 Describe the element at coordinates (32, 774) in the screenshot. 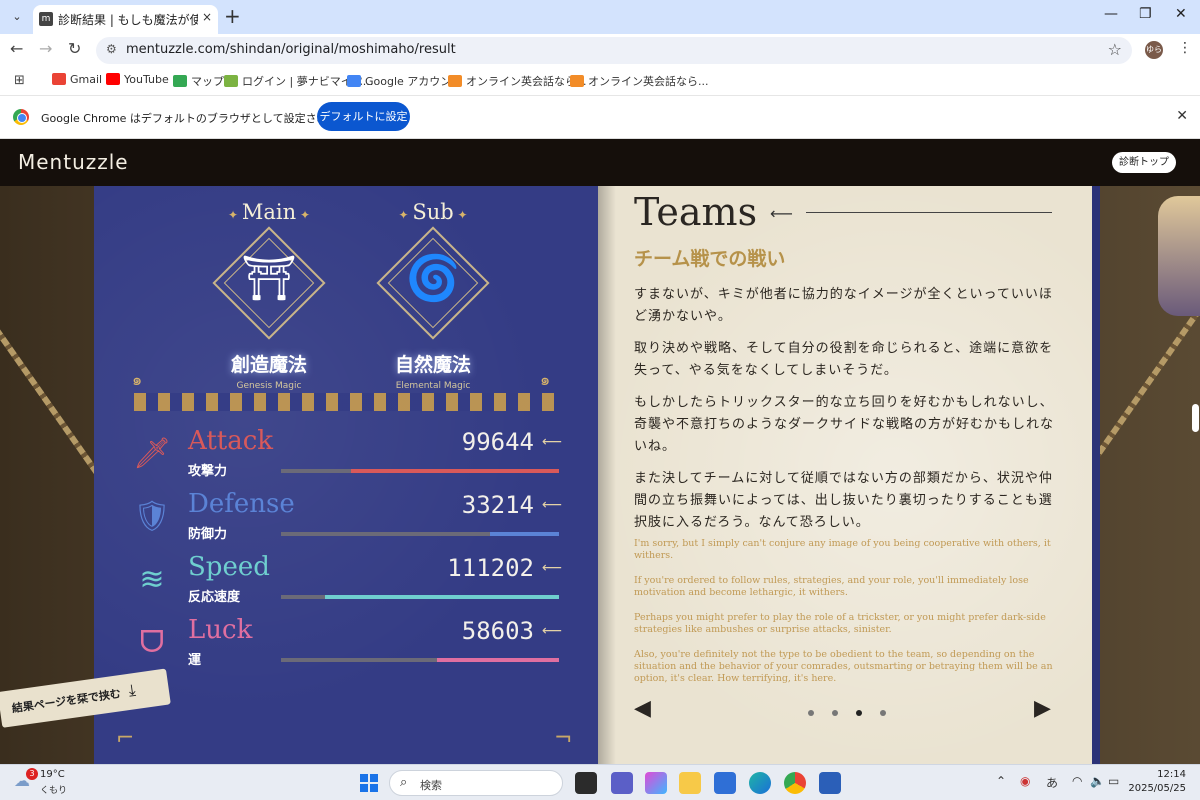

I see `weather-badge: 3` at that location.